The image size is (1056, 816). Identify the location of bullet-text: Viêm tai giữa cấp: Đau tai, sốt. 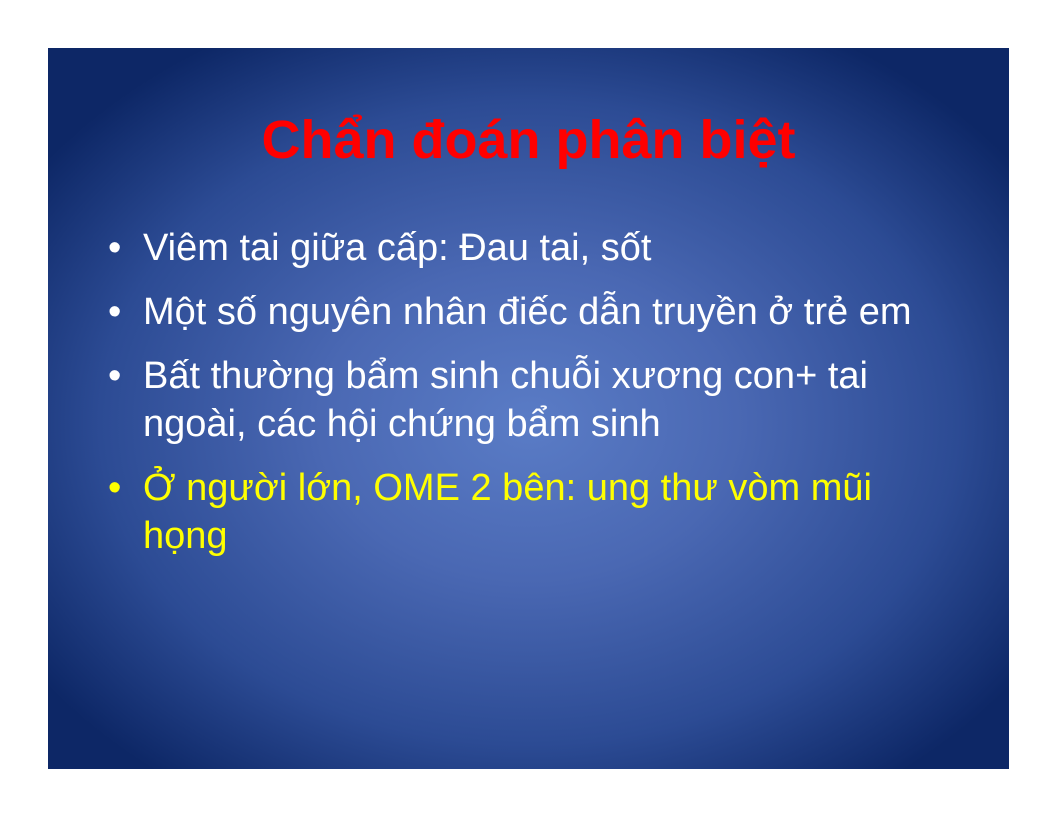
(397, 248).